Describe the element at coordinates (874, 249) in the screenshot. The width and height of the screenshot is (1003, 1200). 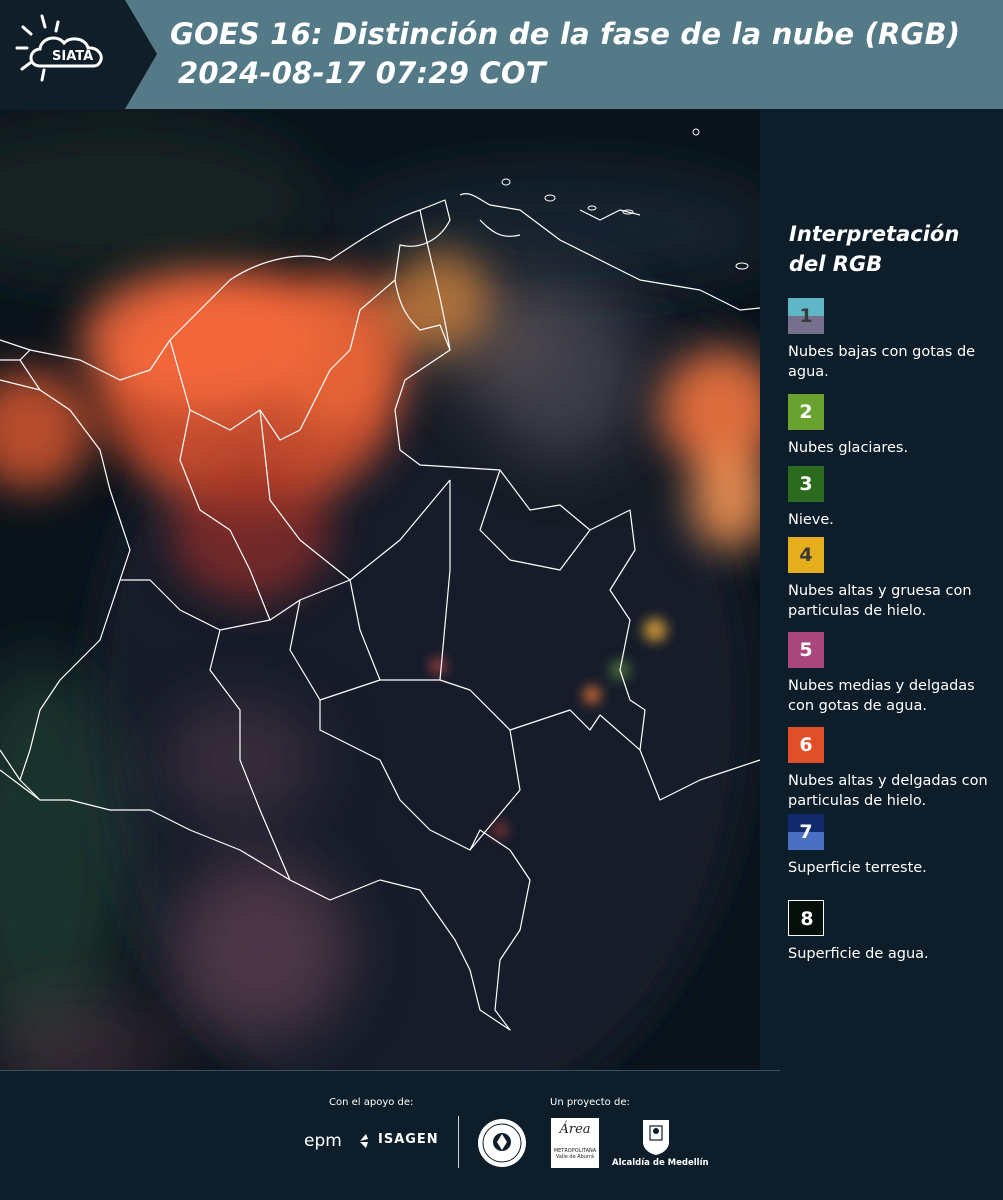
I see `legend-title: Interpretación del RGB` at that location.